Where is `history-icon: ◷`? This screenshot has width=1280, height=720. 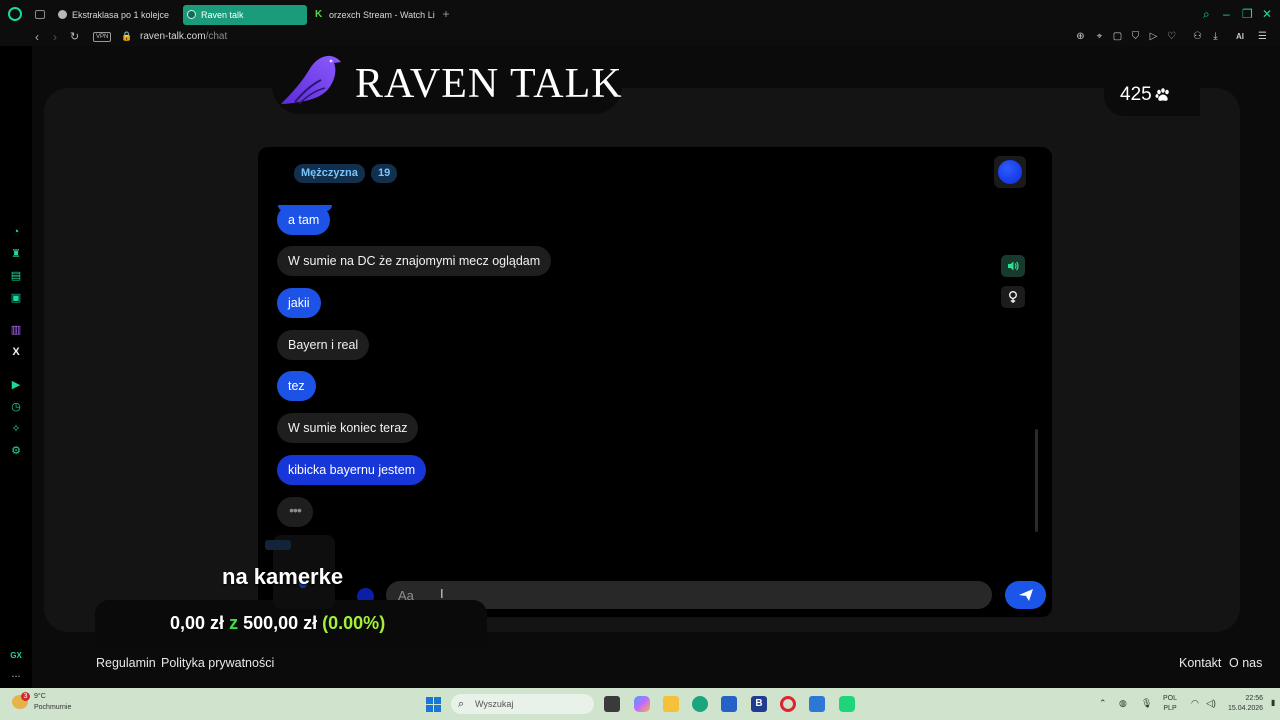 history-icon: ◷ is located at coordinates (16, 407).